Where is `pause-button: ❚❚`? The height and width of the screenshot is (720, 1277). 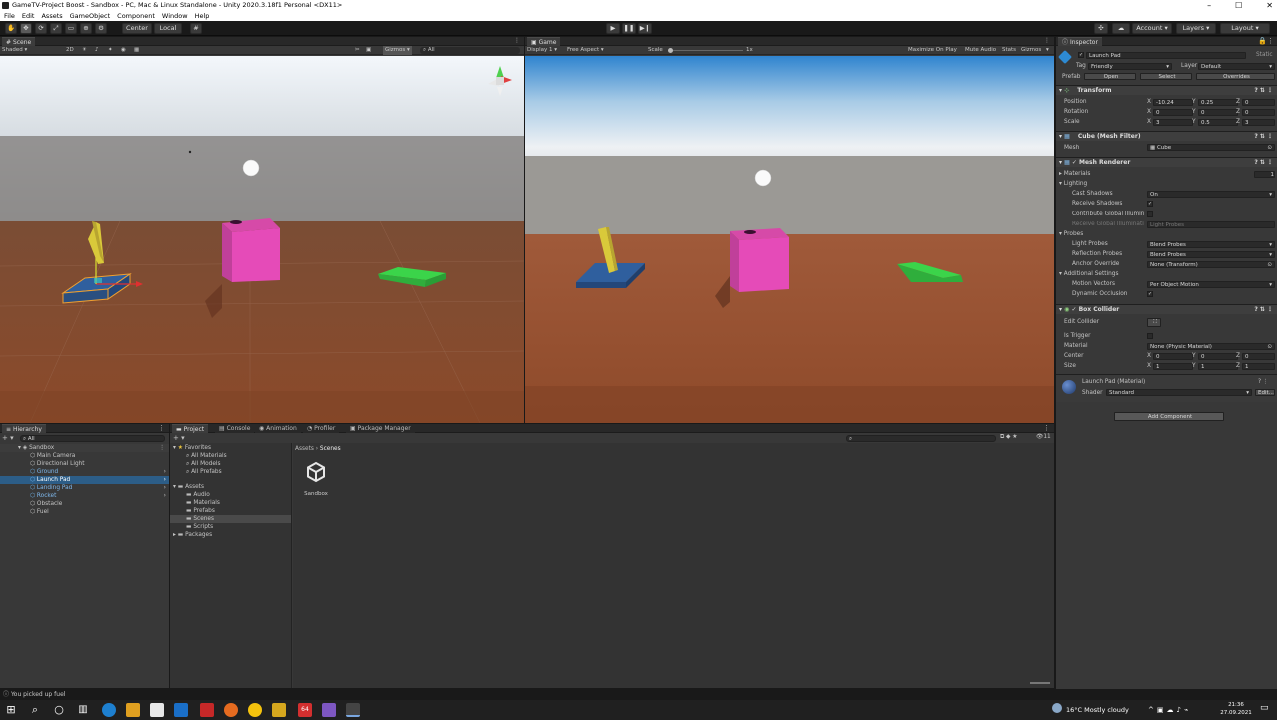
pause-button: ❚❚ is located at coordinates (629, 28).